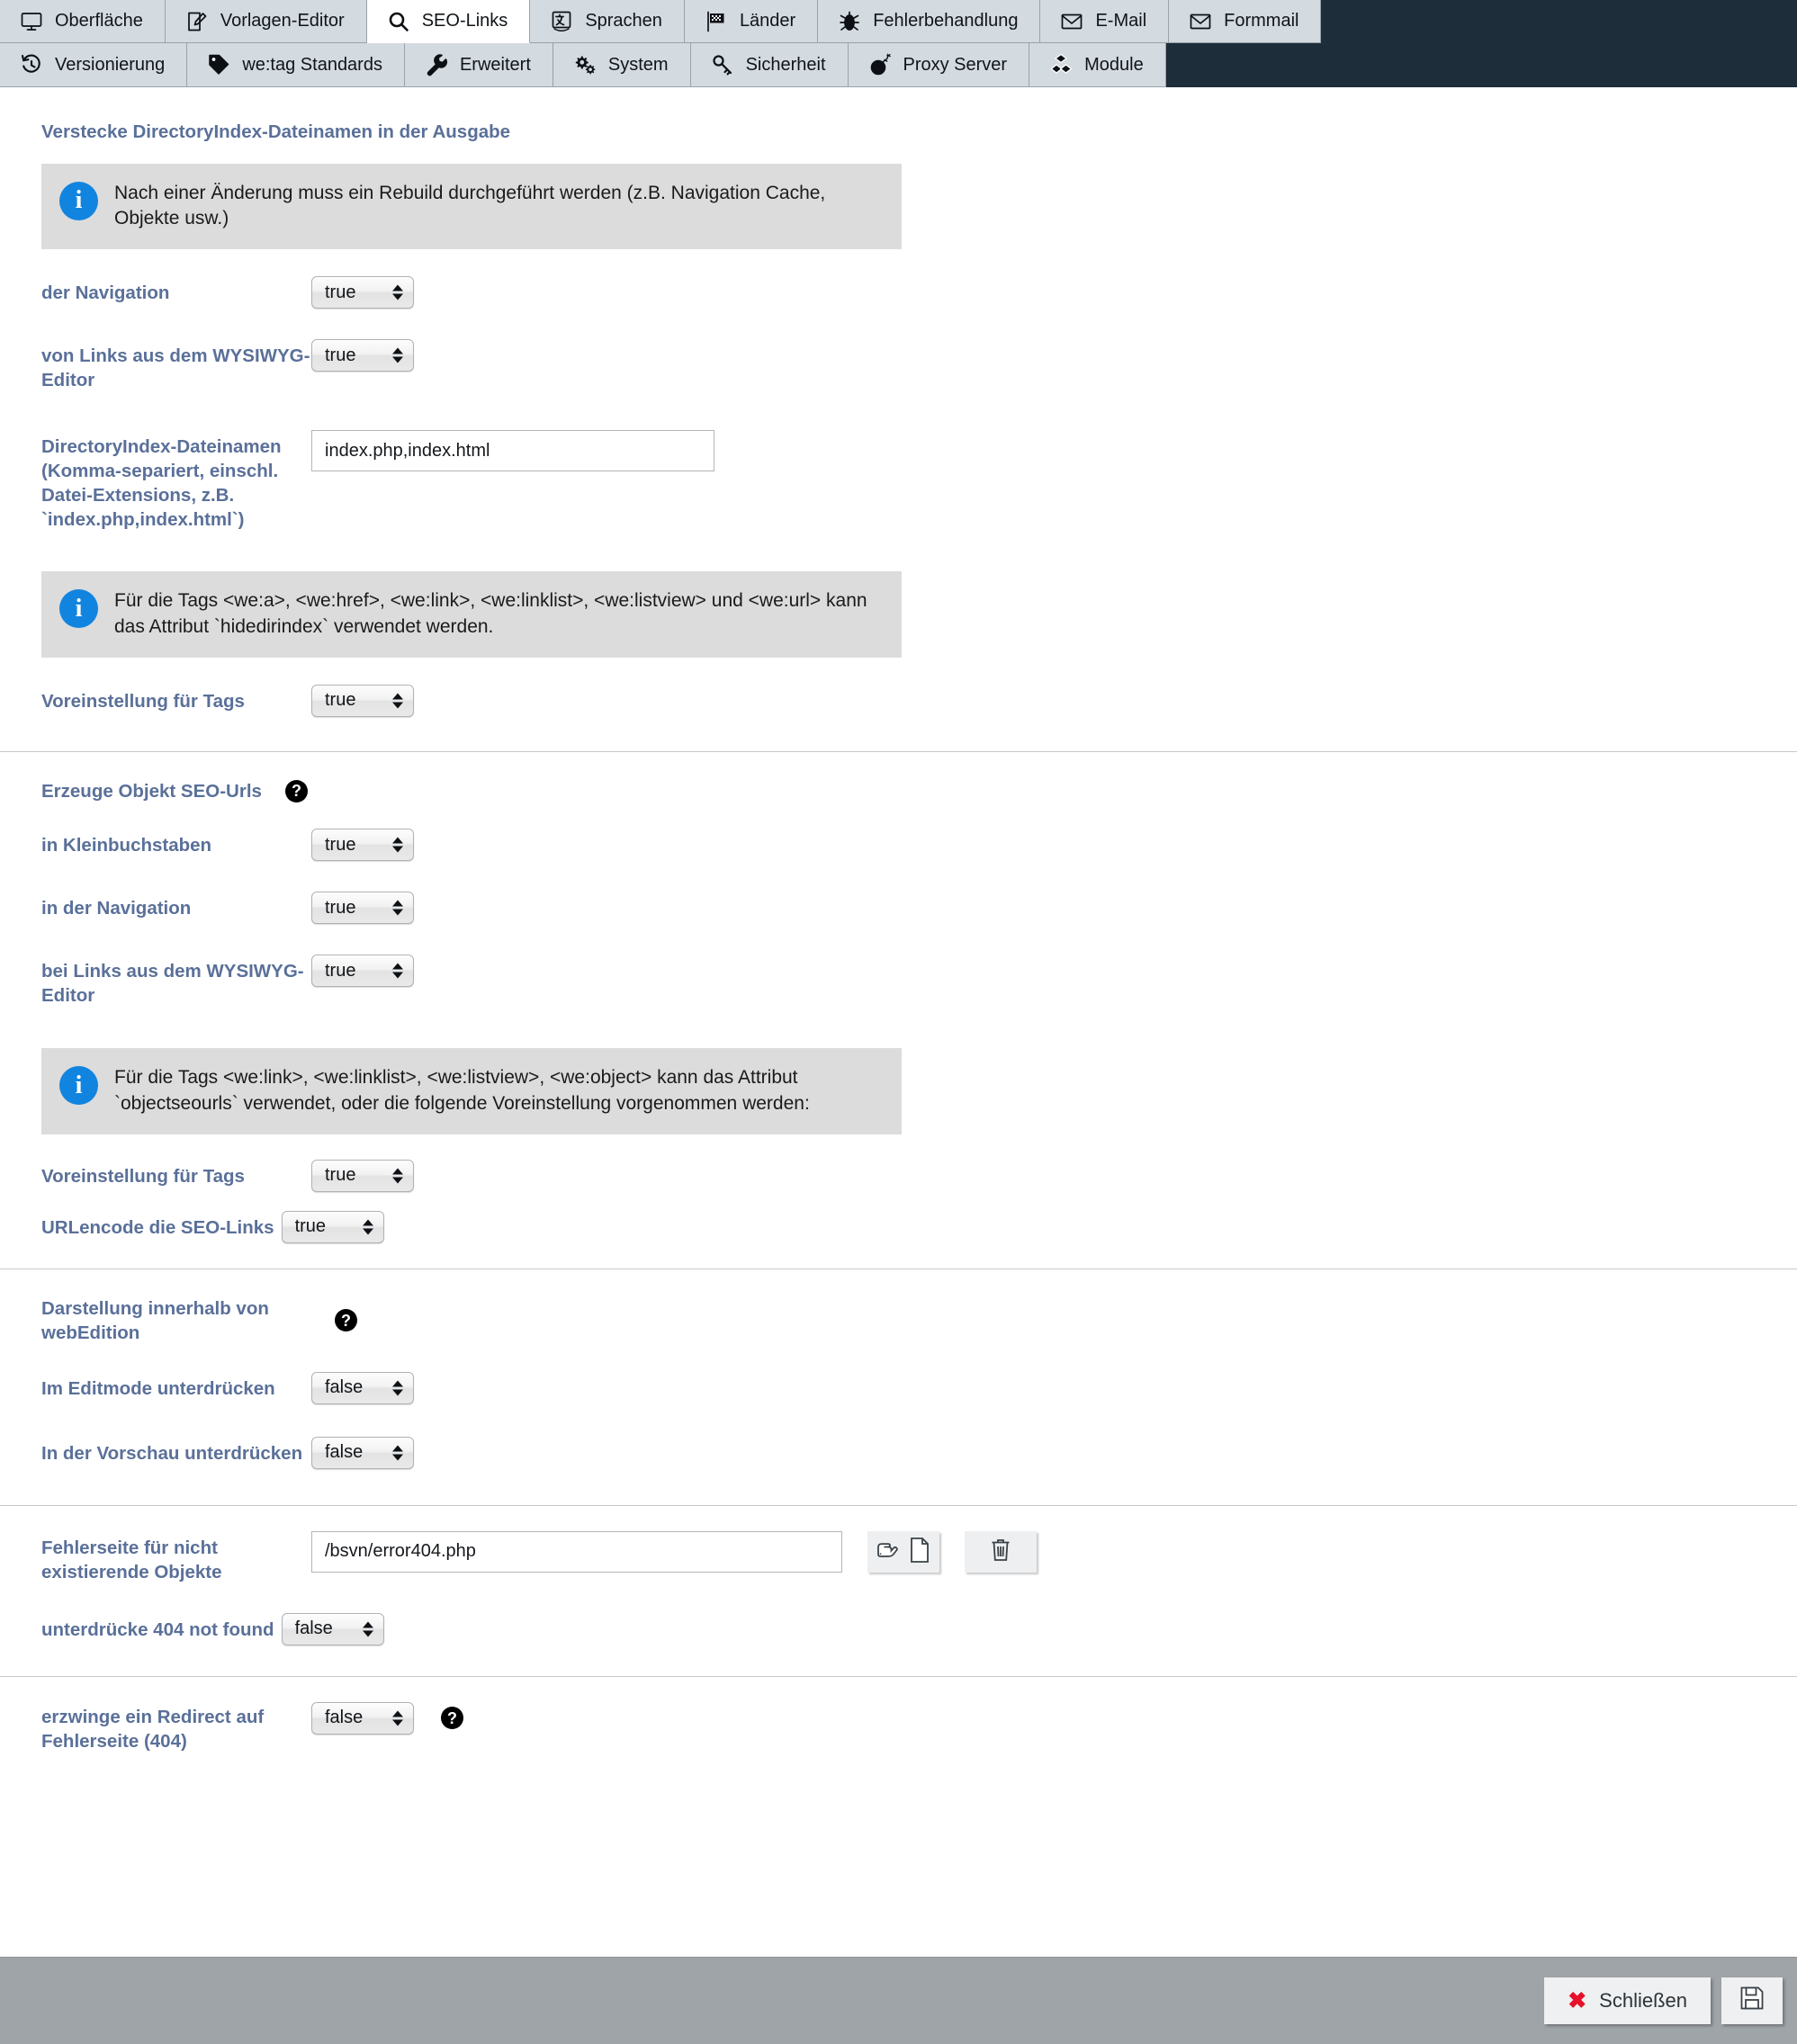 This screenshot has width=1797, height=2044. I want to click on error-page-input, so click(576, 1551).